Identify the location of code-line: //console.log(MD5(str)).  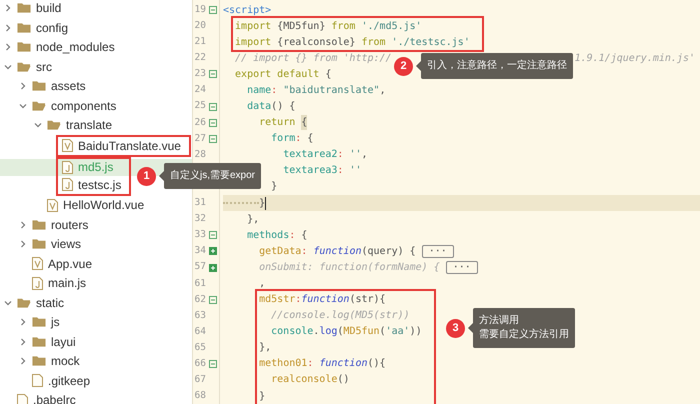
(340, 316).